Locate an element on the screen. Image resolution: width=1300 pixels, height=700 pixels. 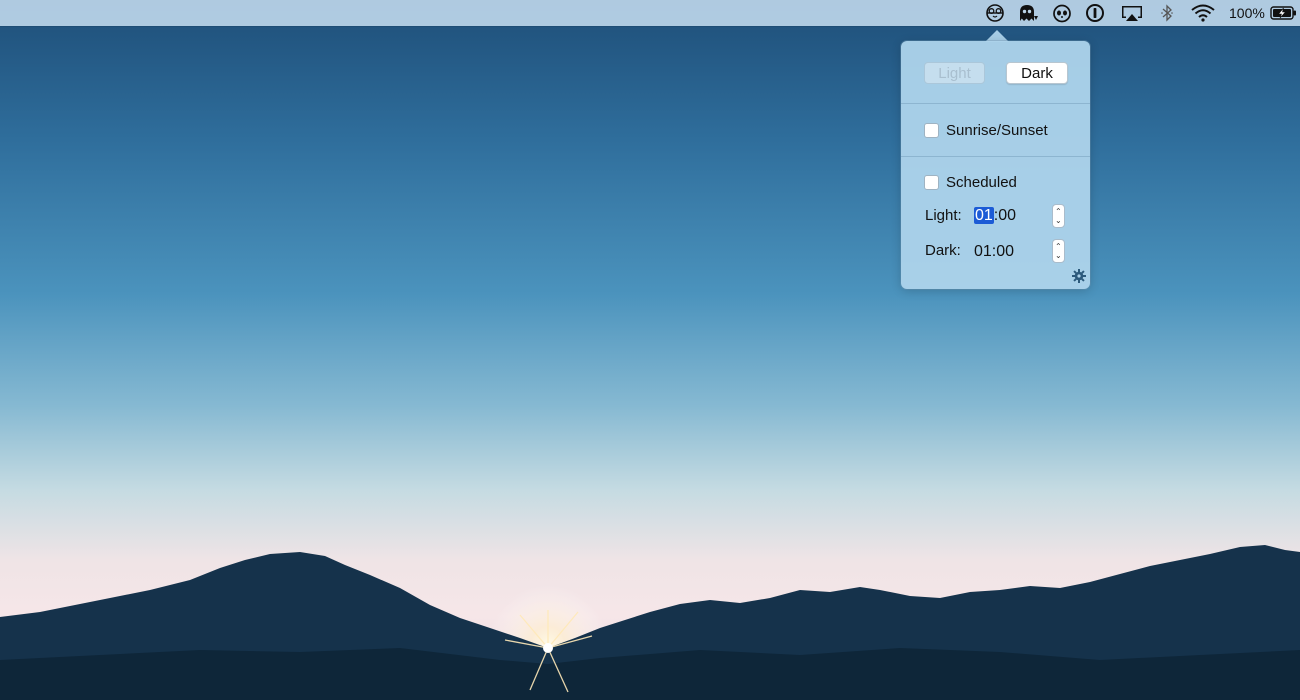
dark-time-stepper: ⌃ ⌄ is located at coordinates (1058, 251).